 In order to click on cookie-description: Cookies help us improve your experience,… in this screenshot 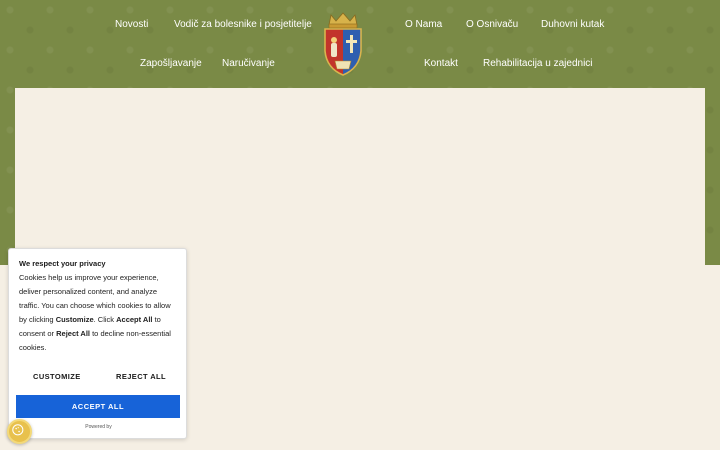, I will do `click(99, 313)`.